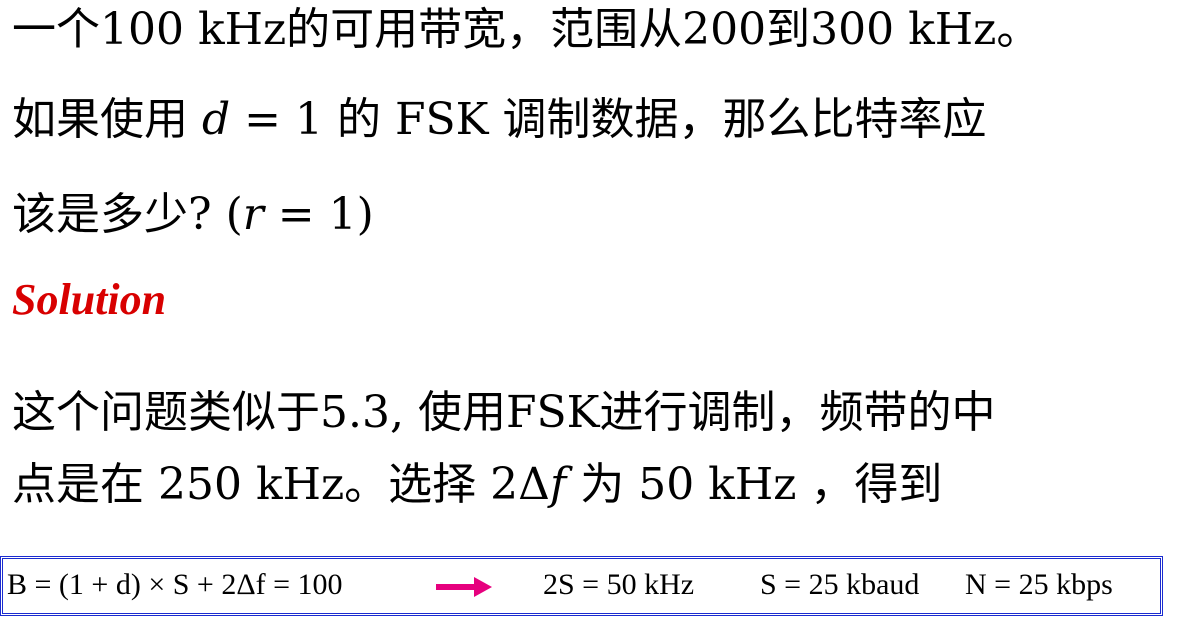  Describe the element at coordinates (464, 587) in the screenshot. I see `right-arrow-icon` at that location.